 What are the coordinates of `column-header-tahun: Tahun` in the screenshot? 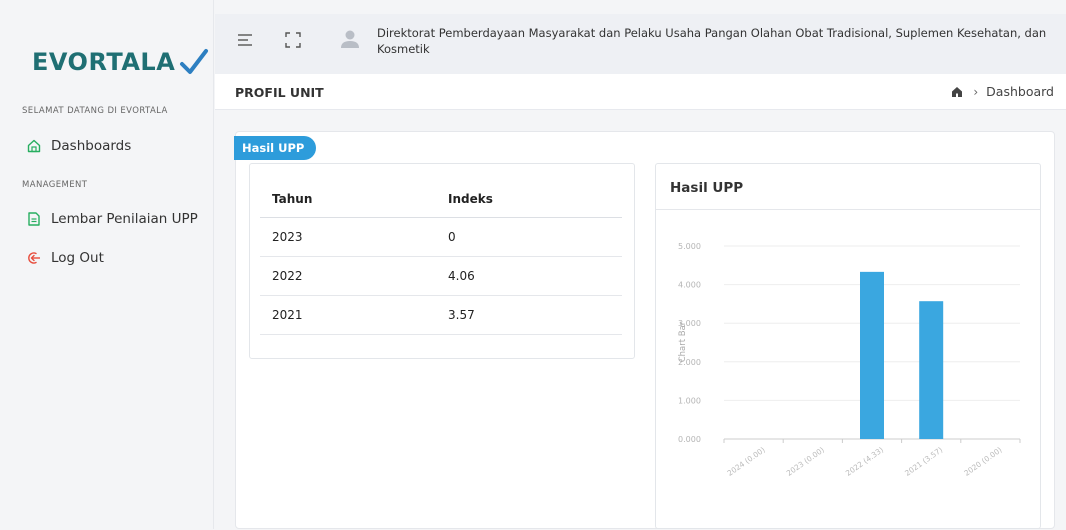 It's located at (348, 199).